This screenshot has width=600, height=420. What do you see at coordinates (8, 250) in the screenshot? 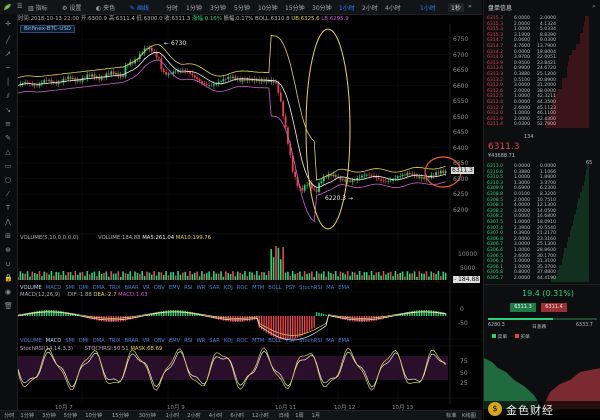
I see `zoom-tool-icon: ⊕` at bounding box center [8, 250].